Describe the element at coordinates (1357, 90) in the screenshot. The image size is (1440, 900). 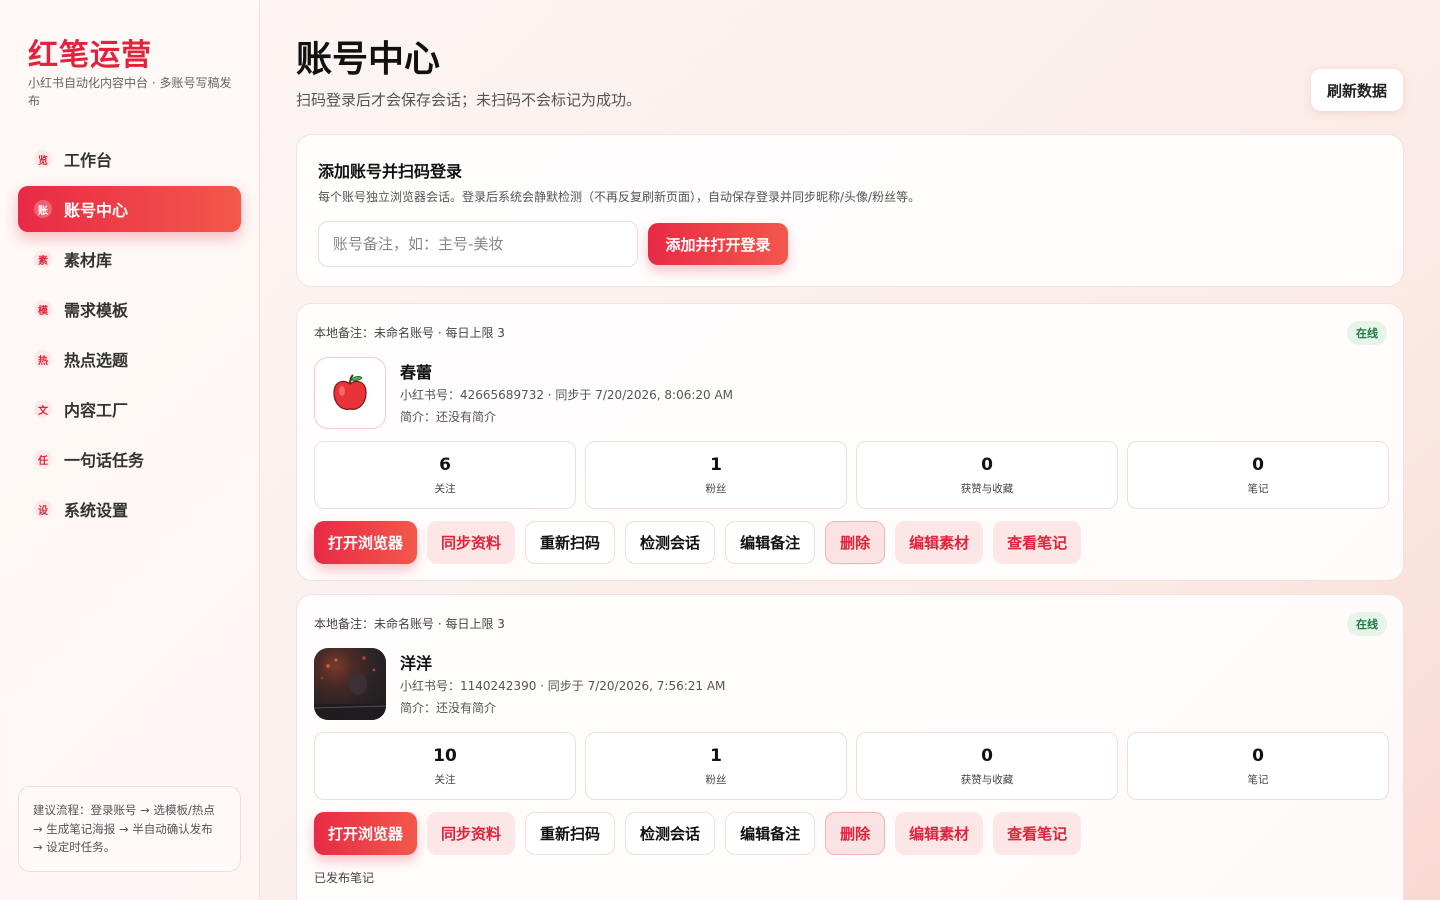
I see `refresh-button: 刷新数据` at that location.